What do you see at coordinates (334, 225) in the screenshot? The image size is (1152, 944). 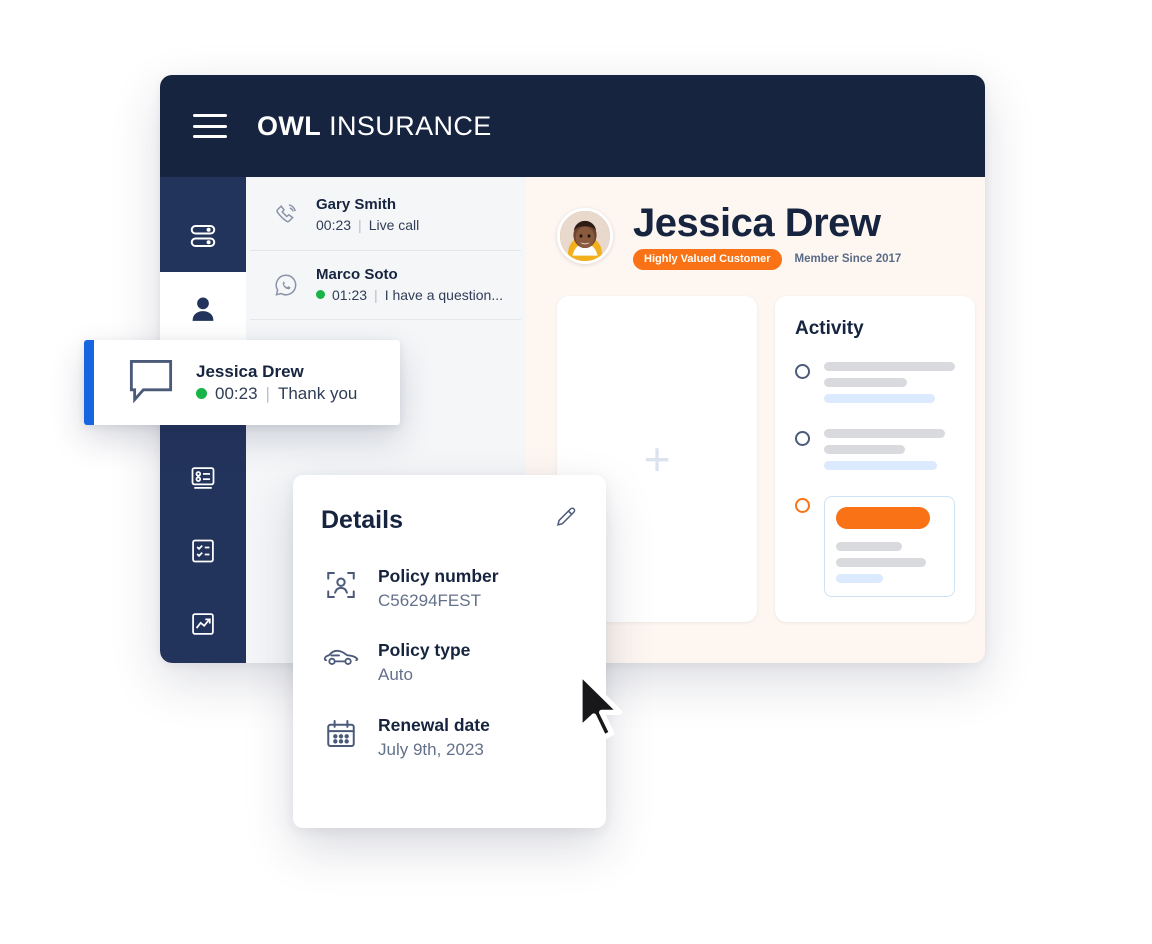 I see `conversation-time: 00:23` at bounding box center [334, 225].